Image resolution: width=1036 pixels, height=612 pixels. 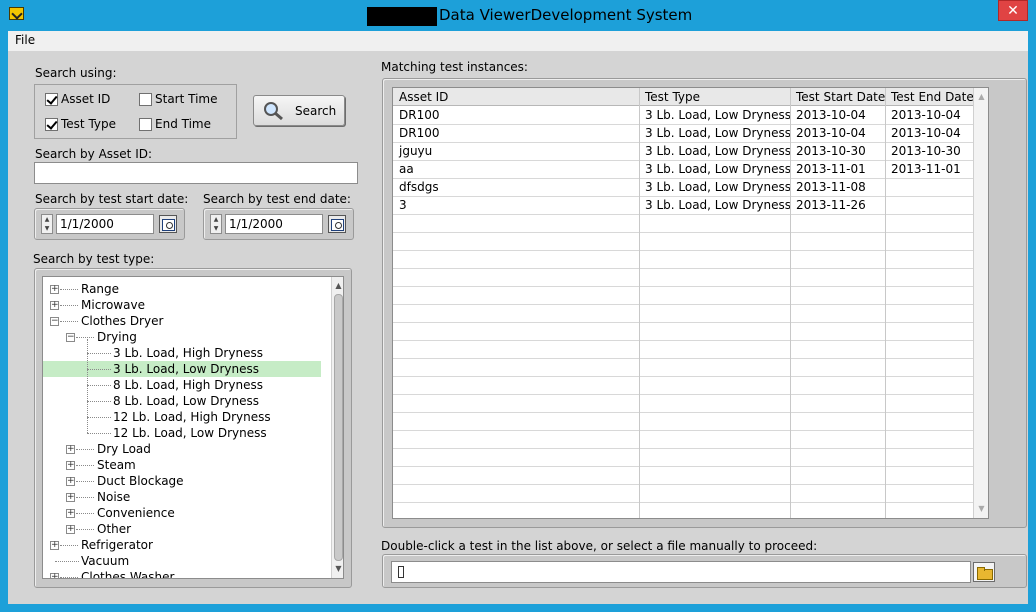 What do you see at coordinates (51, 99) in the screenshot?
I see `asset-id-checkbox` at bounding box center [51, 99].